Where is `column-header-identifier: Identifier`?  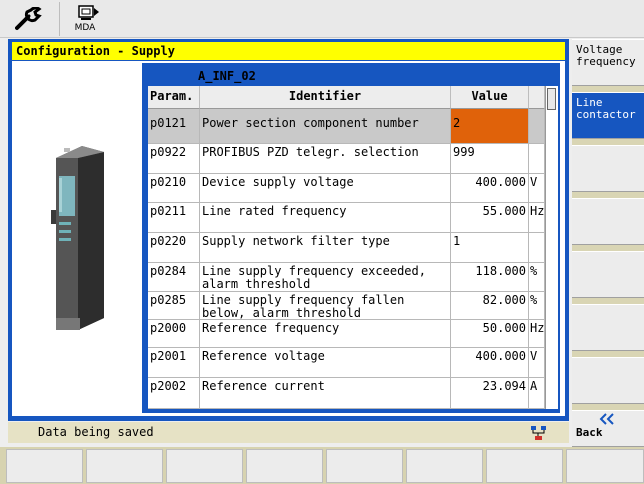 column-header-identifier: Identifier is located at coordinates (325, 97).